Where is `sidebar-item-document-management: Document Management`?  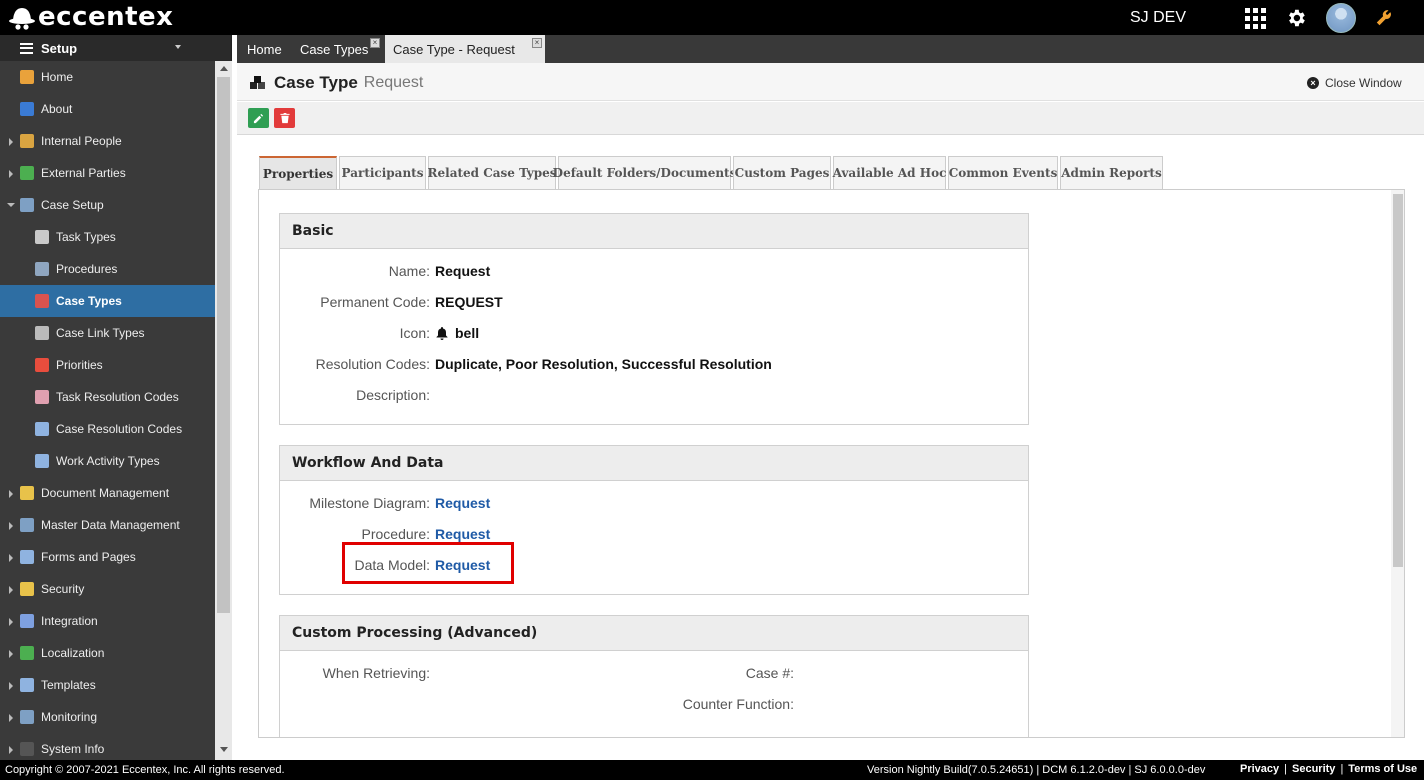
sidebar-item-document-management: Document Management is located at coordinates (107, 493).